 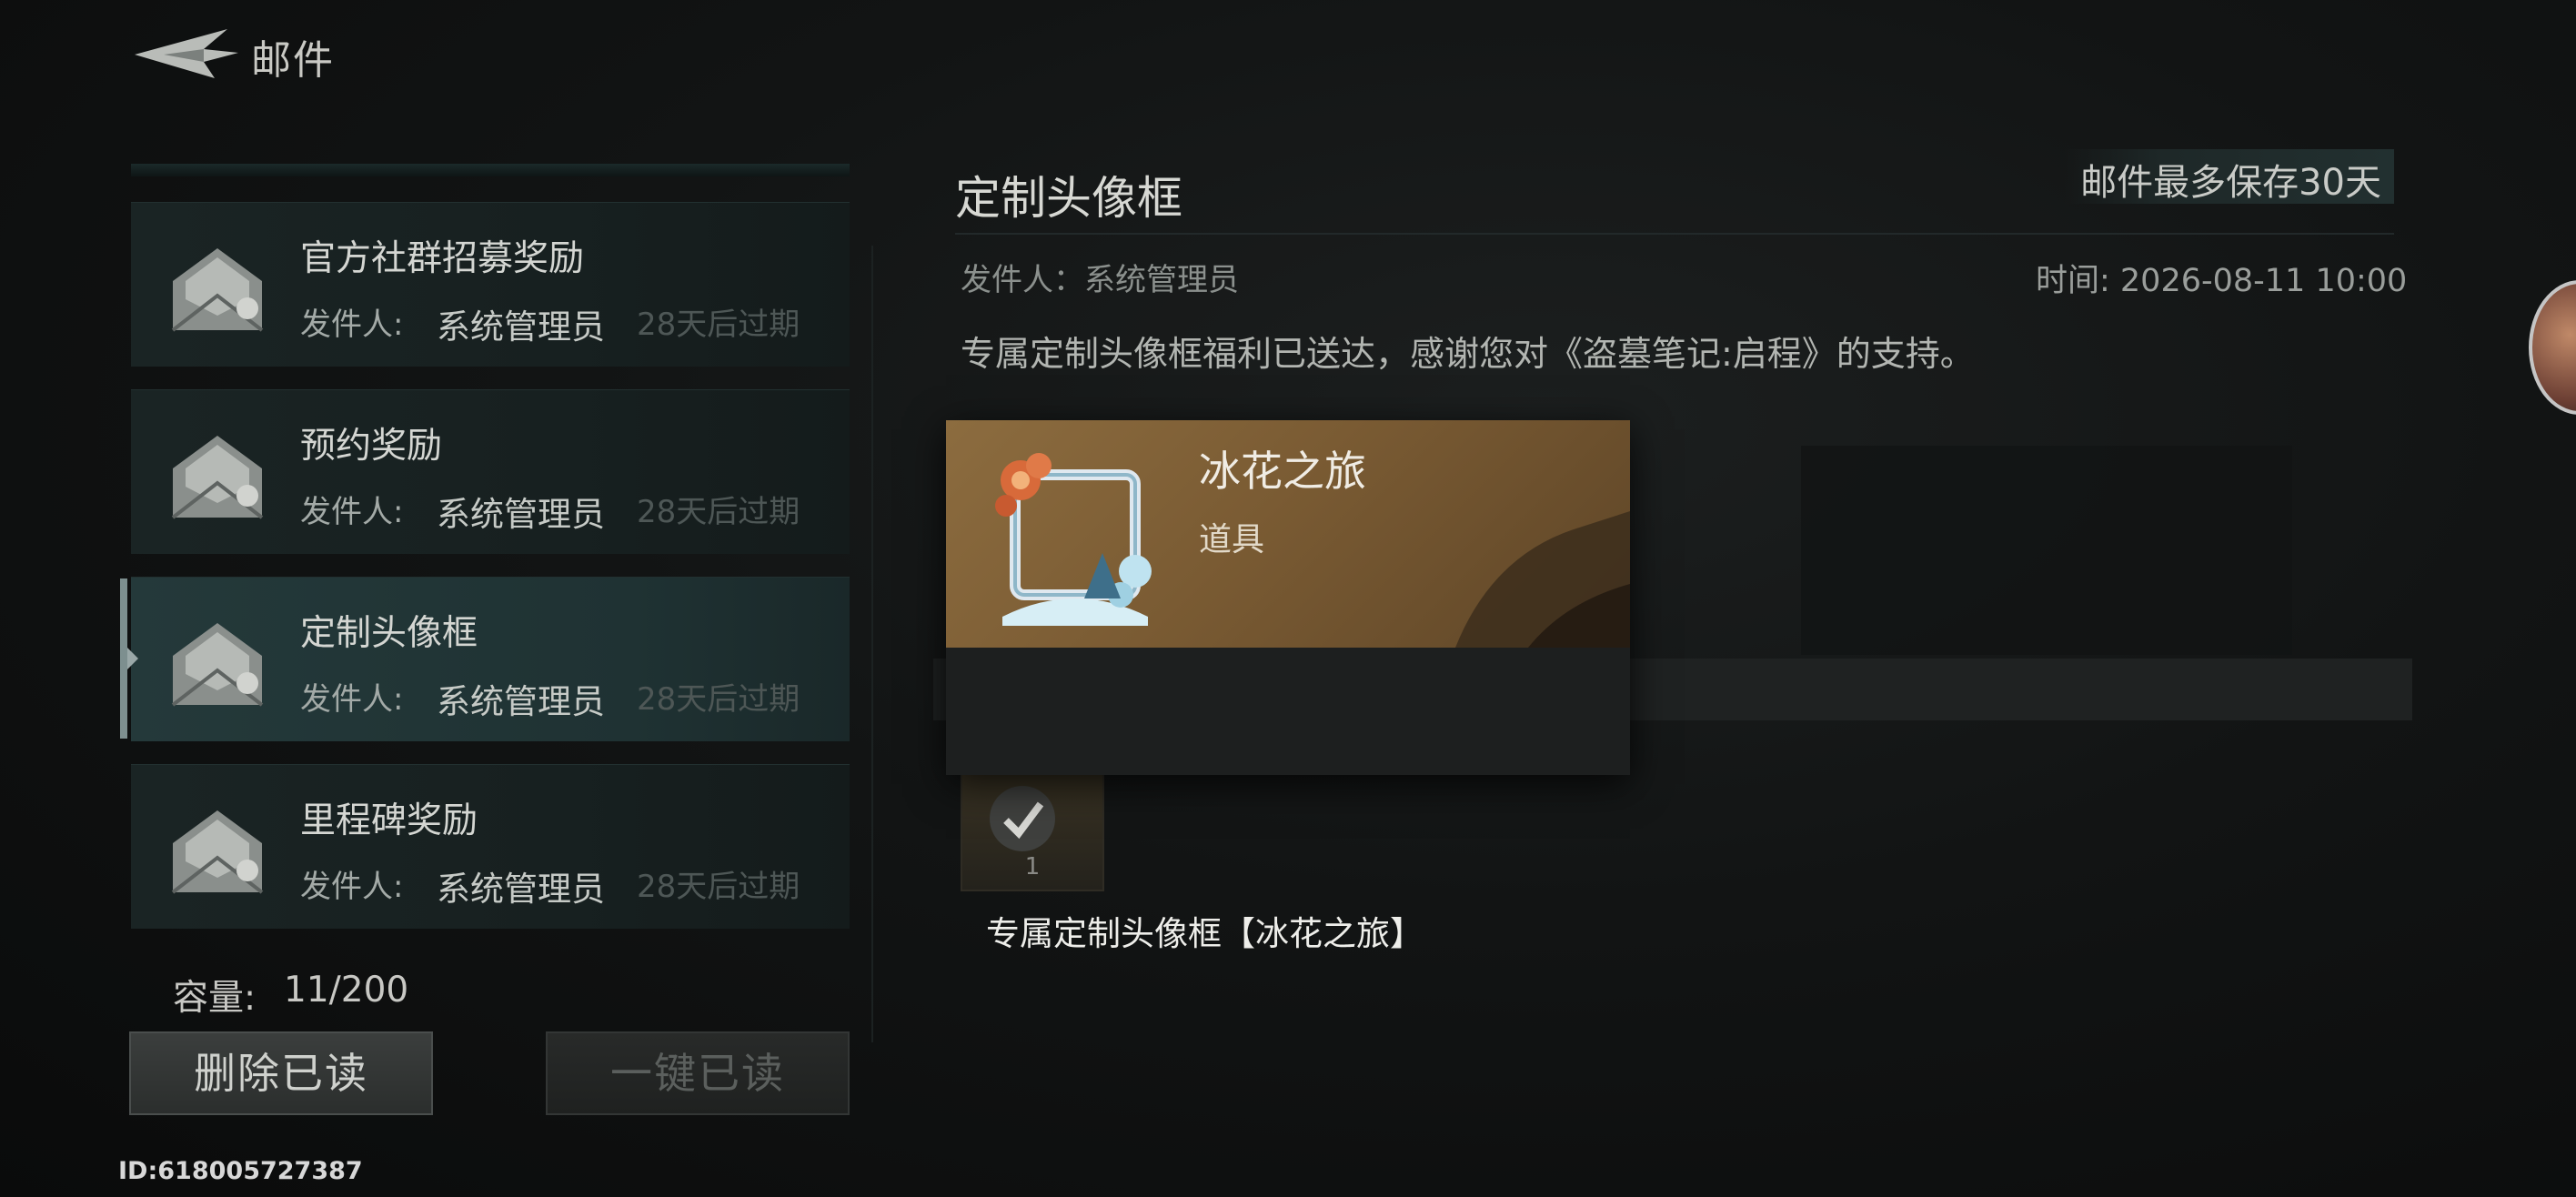 What do you see at coordinates (1288, 534) in the screenshot?
I see `tooltip-header: 冰花之旅 道具` at bounding box center [1288, 534].